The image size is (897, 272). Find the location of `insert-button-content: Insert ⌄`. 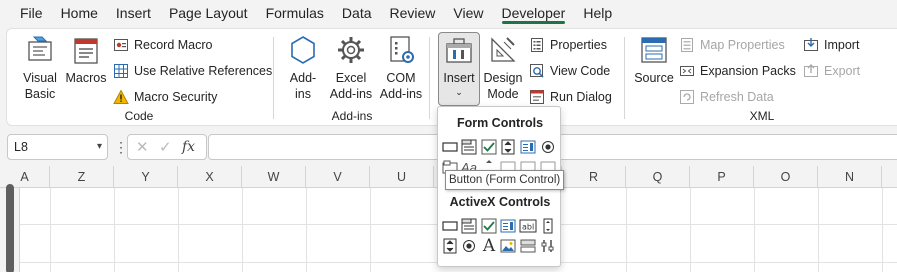

insert-button-content: Insert ⌄ is located at coordinates (459, 65).